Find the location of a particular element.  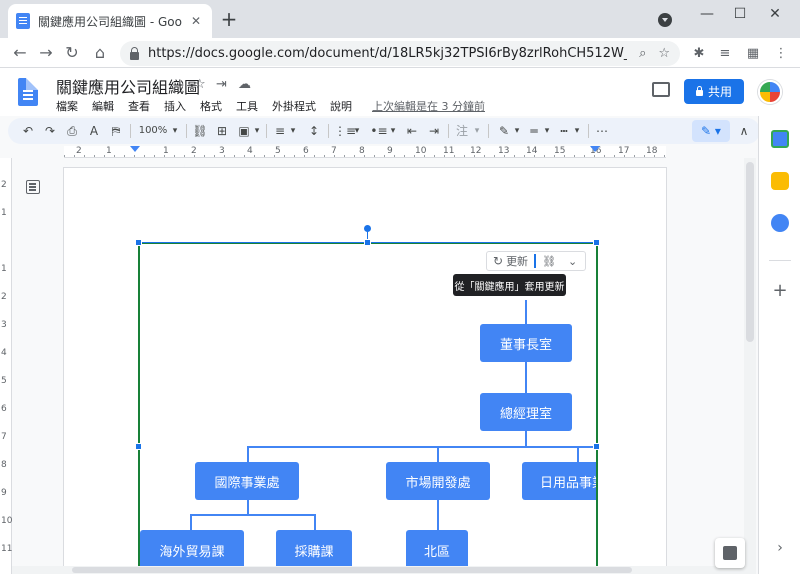

rotate-handle is located at coordinates (367, 228).